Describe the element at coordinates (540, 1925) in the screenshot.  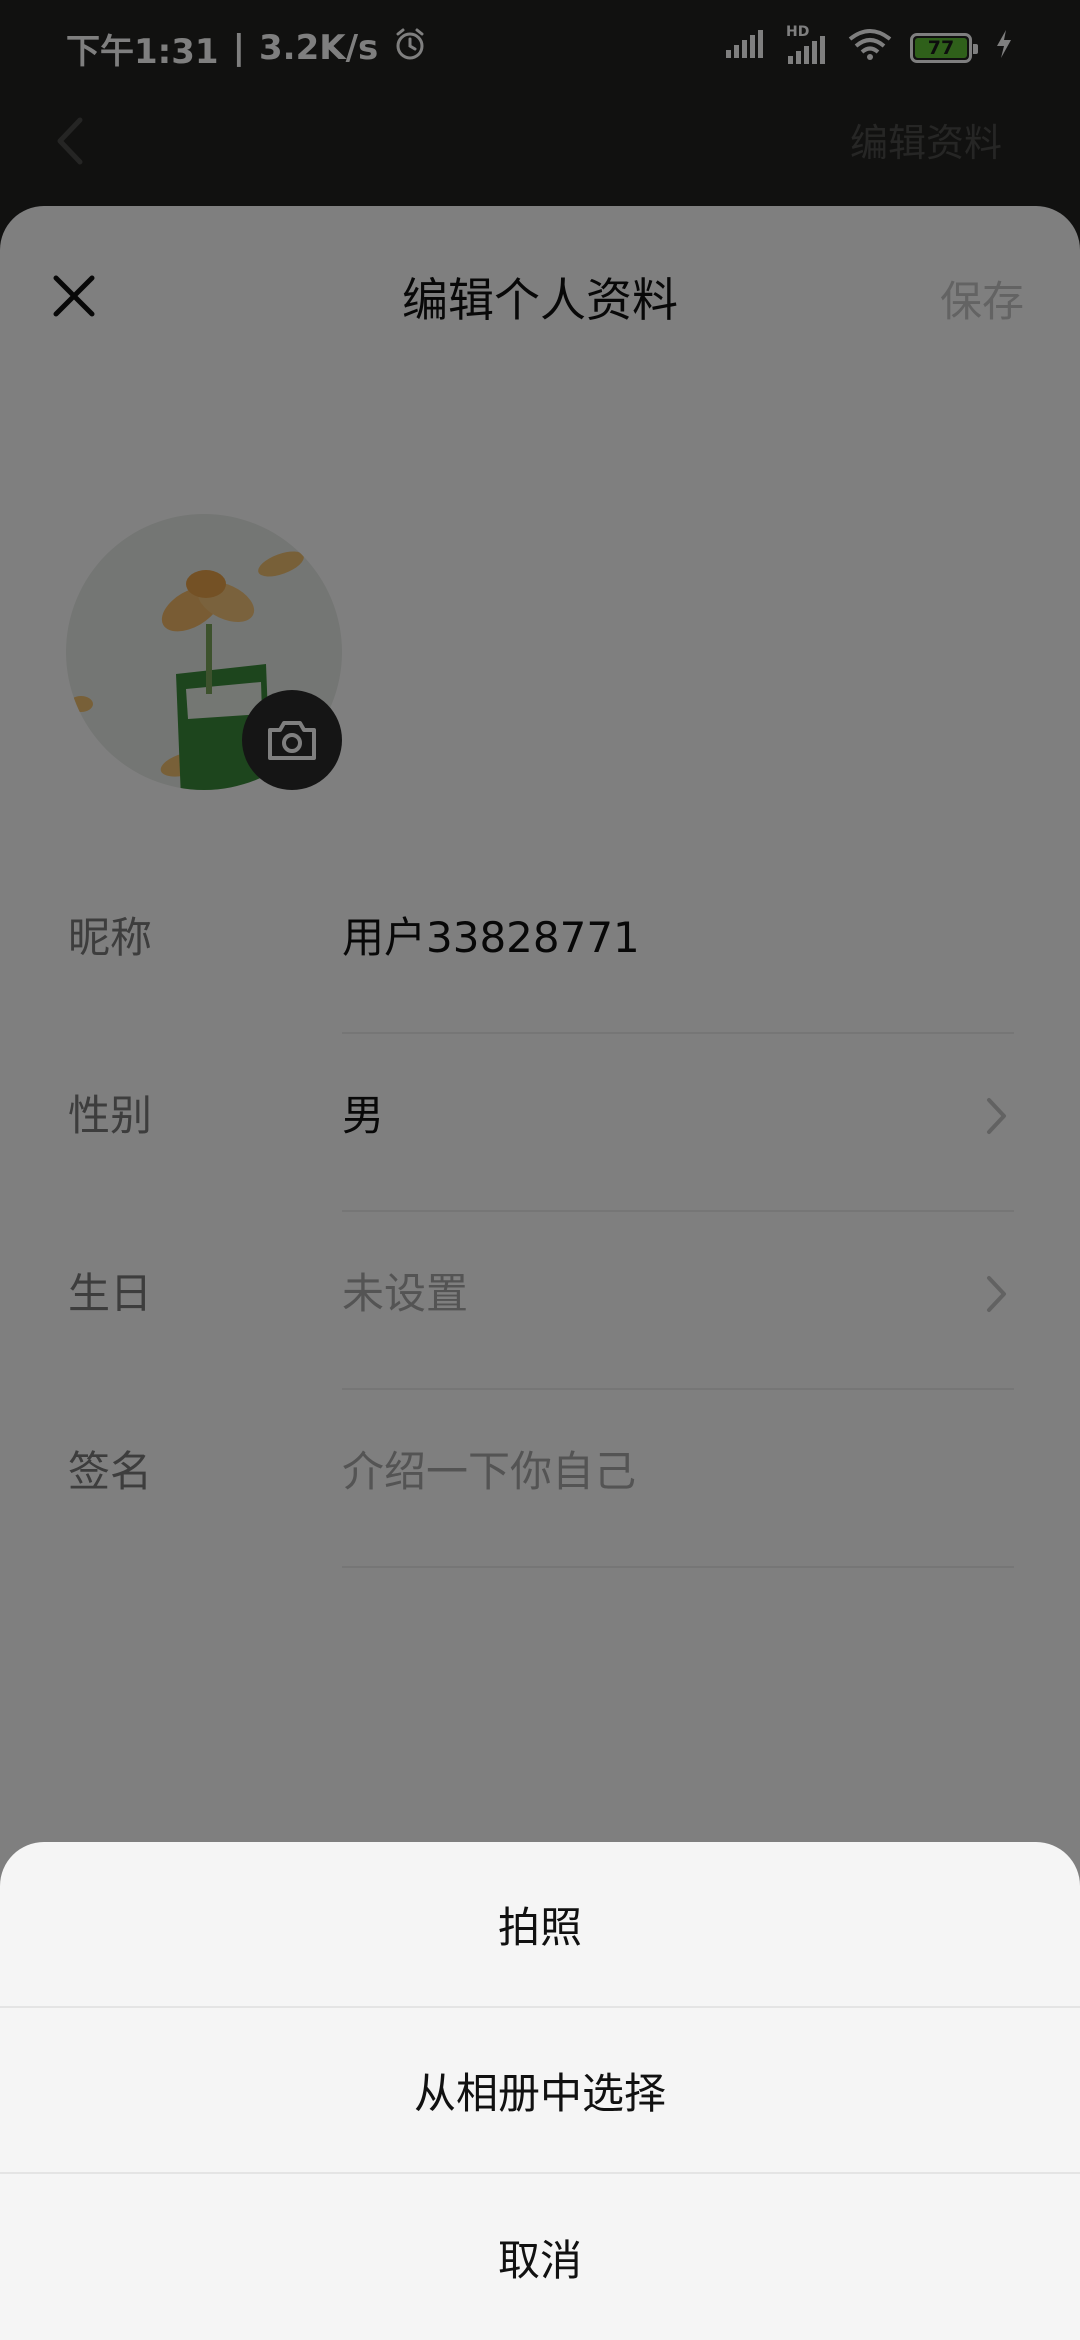
I see `take-photo-button: 拍照` at that location.